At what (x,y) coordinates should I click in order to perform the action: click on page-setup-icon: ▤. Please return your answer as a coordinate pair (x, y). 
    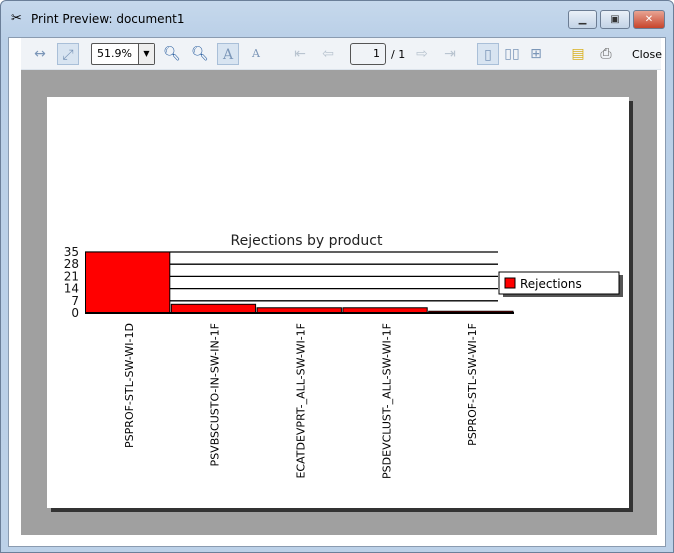
    Looking at the image, I should click on (578, 54).